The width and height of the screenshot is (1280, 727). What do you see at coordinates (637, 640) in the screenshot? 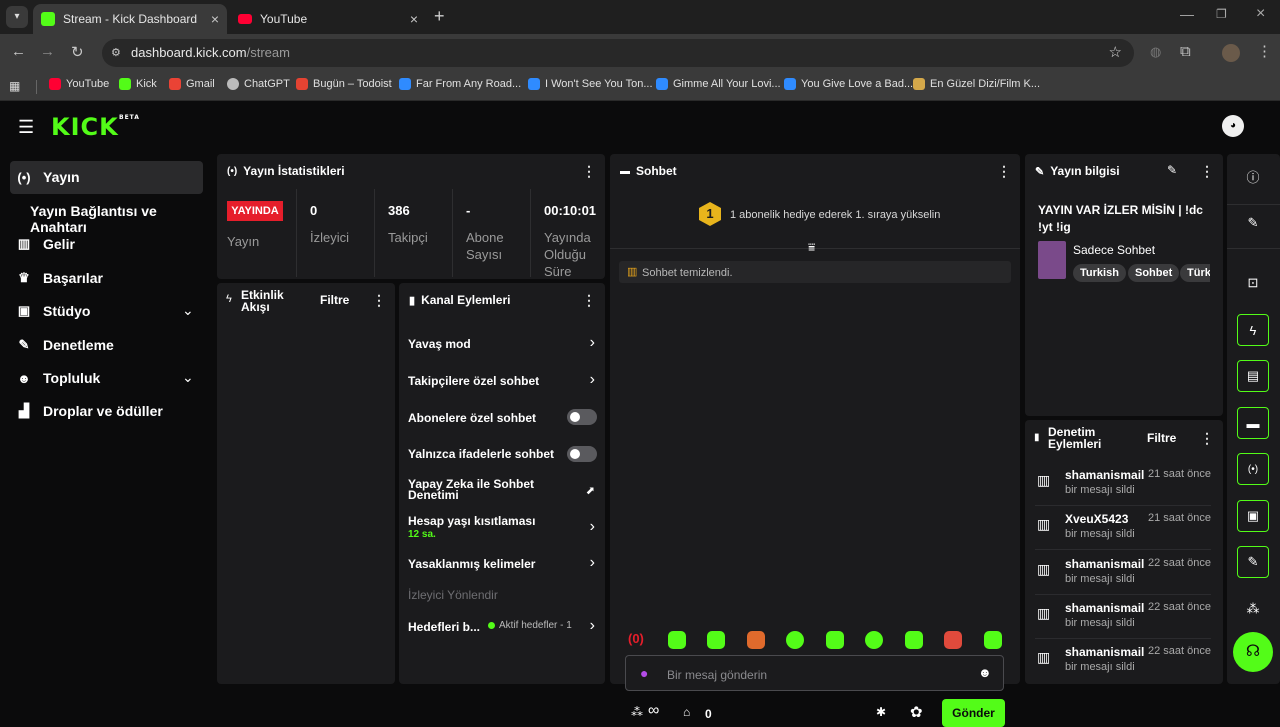
I see `emote-icon: (0)` at bounding box center [637, 640].